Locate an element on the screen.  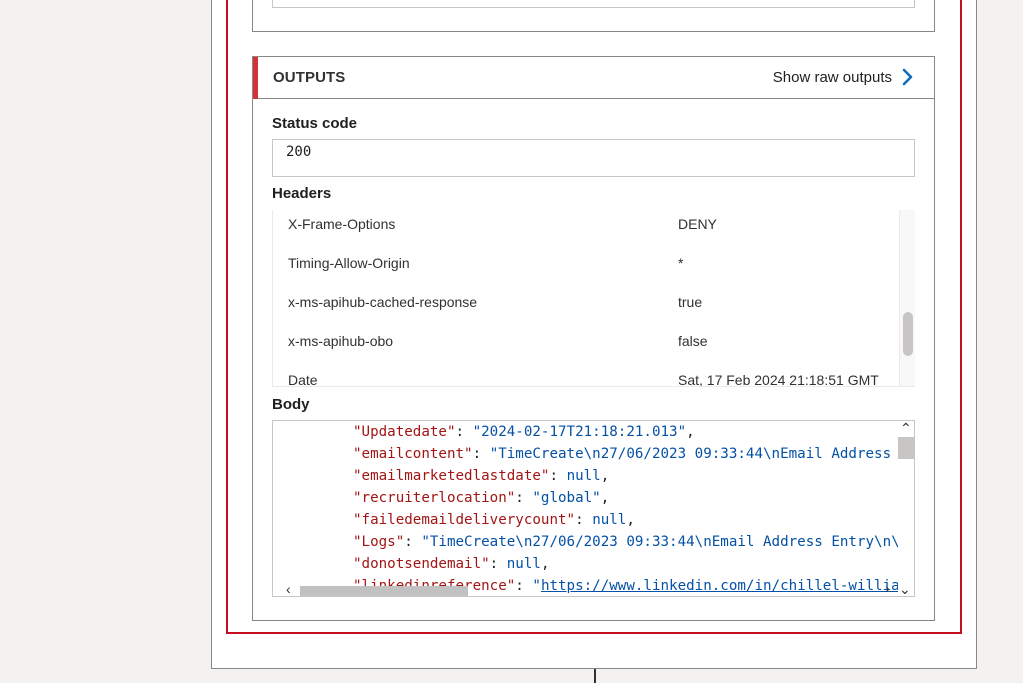
status-code-field: 200 is located at coordinates (593, 158).